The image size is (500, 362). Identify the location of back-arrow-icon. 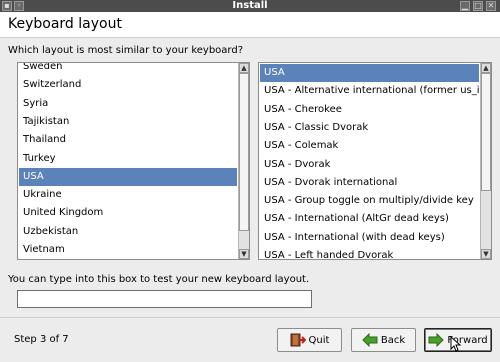
(370, 340).